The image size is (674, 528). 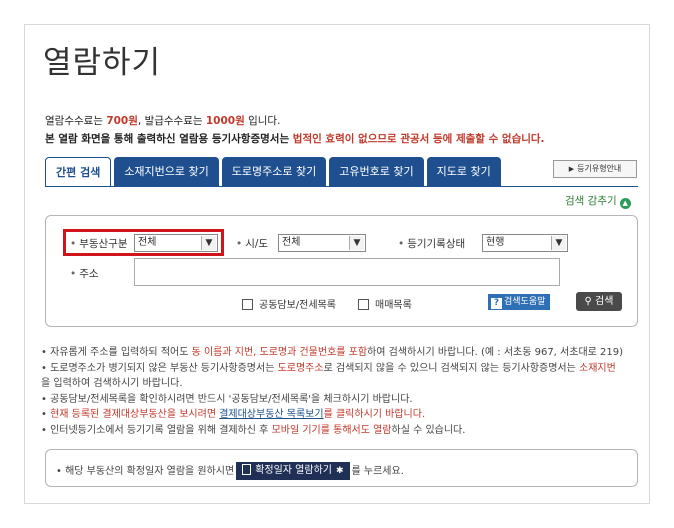 What do you see at coordinates (102, 63) in the screenshot?
I see `page-title: 열람하기` at bounding box center [102, 63].